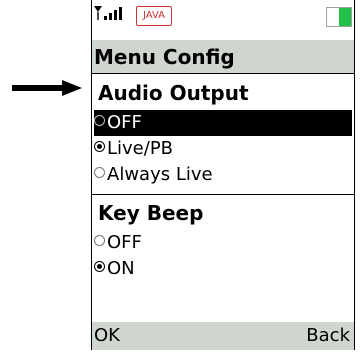 This screenshot has height=352, width=361. Describe the element at coordinates (223, 57) in the screenshot. I see `screen-title: Menu Config` at that location.